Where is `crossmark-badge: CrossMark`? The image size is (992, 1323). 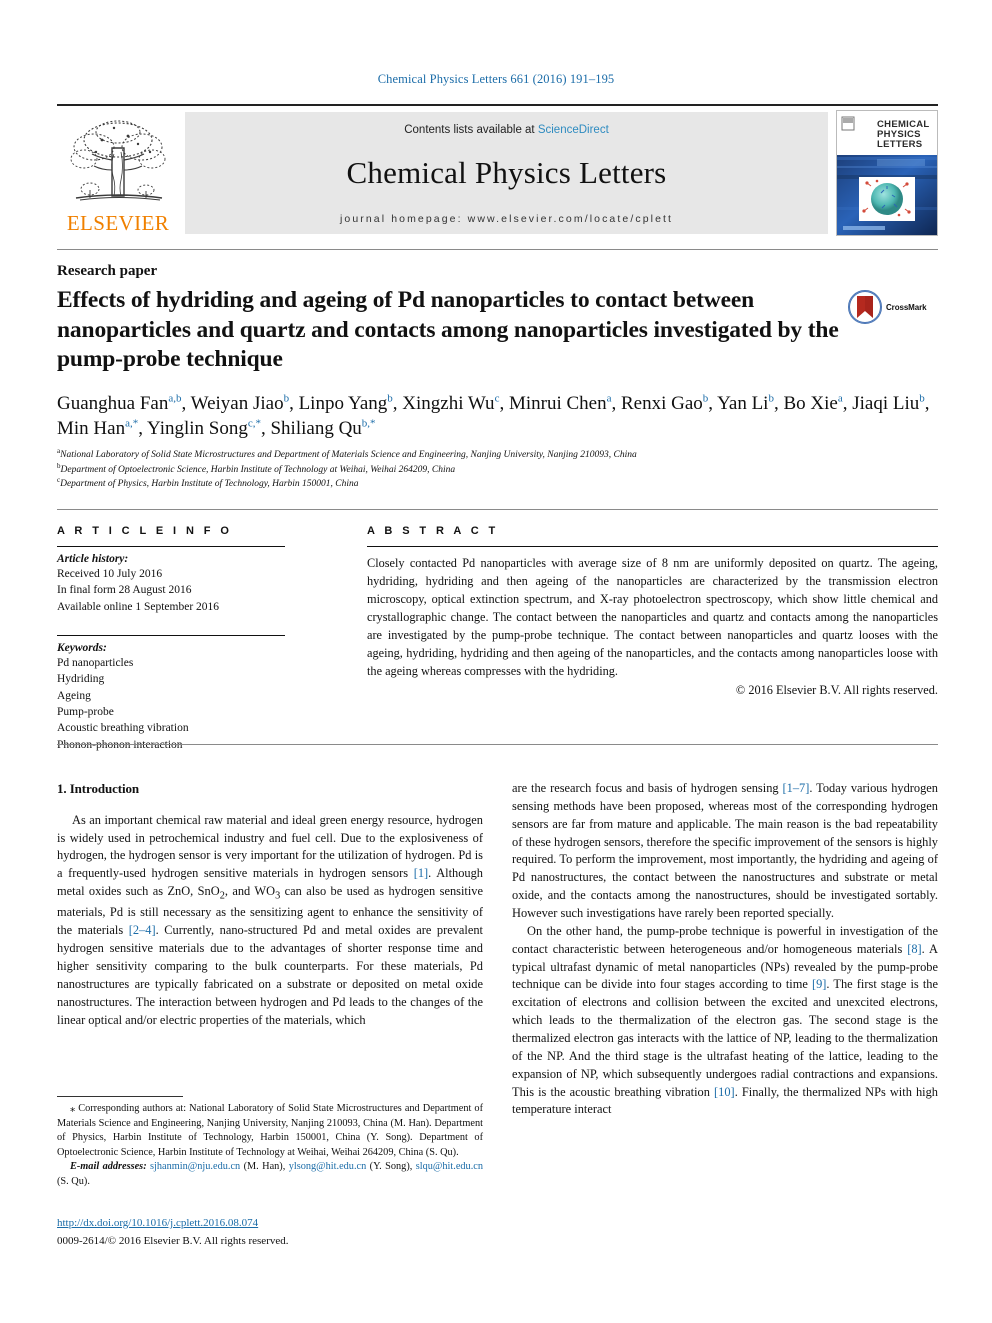 crossmark-badge: CrossMark is located at coordinates (893, 307).